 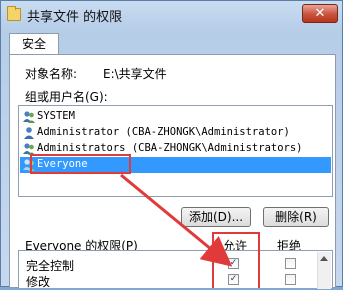 What do you see at coordinates (324, 258) in the screenshot?
I see `scroll-up-arrow-icon` at bounding box center [324, 258].